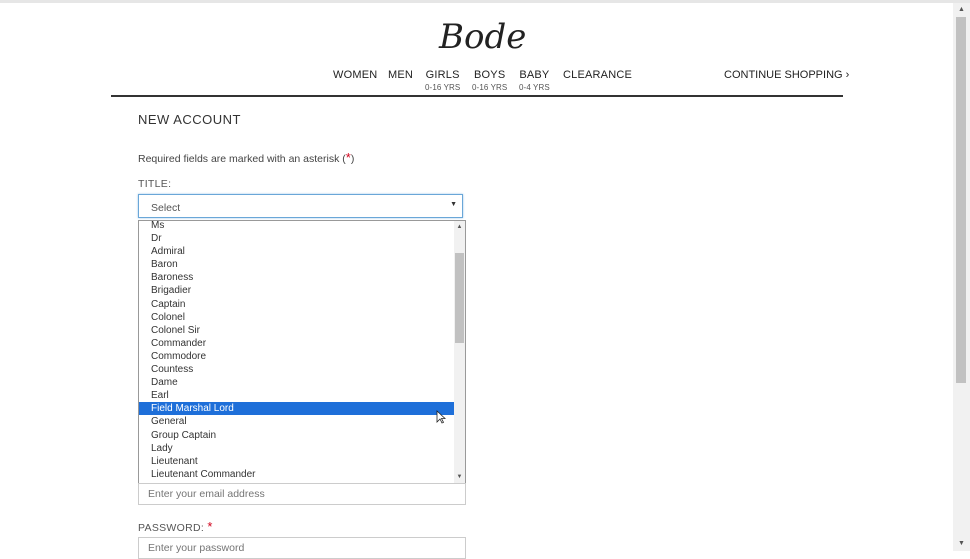  What do you see at coordinates (442, 75) in the screenshot?
I see `nav-girls-label: GIRLS` at bounding box center [442, 75].